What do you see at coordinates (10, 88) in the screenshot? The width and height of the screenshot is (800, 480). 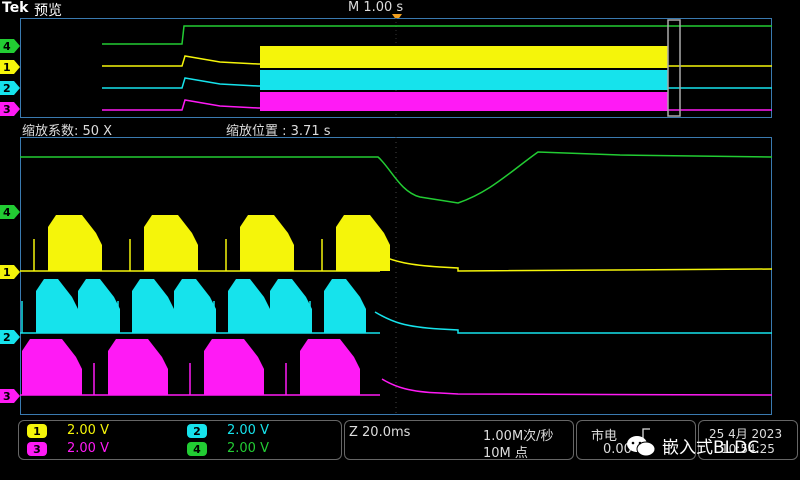 I see `ch2-marker-overview: 2` at bounding box center [10, 88].